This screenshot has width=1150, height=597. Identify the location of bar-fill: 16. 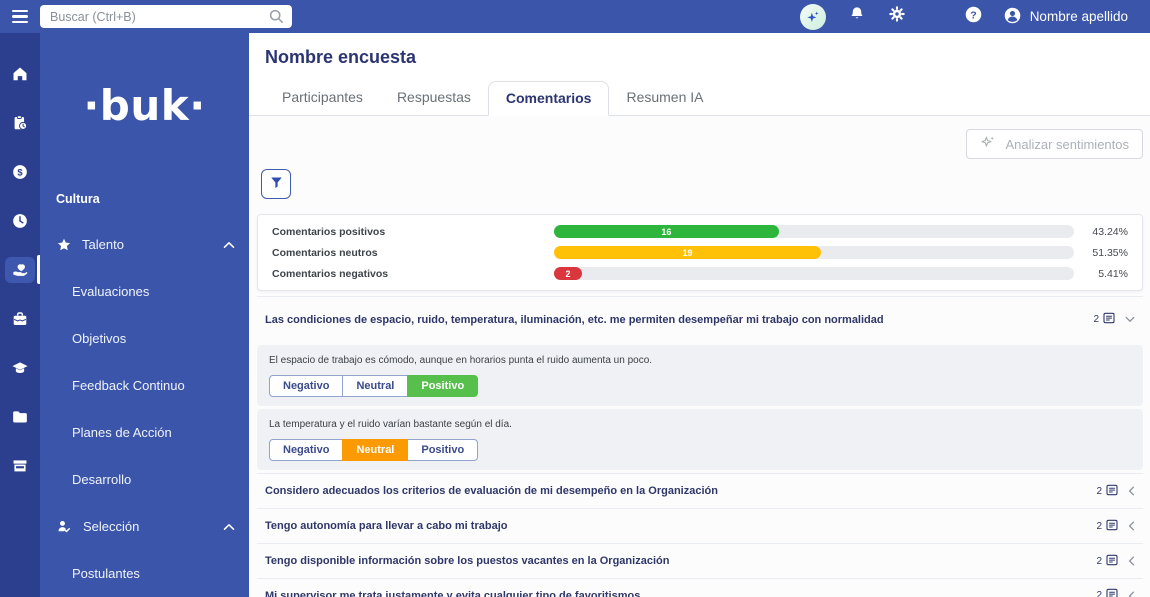
(666, 231).